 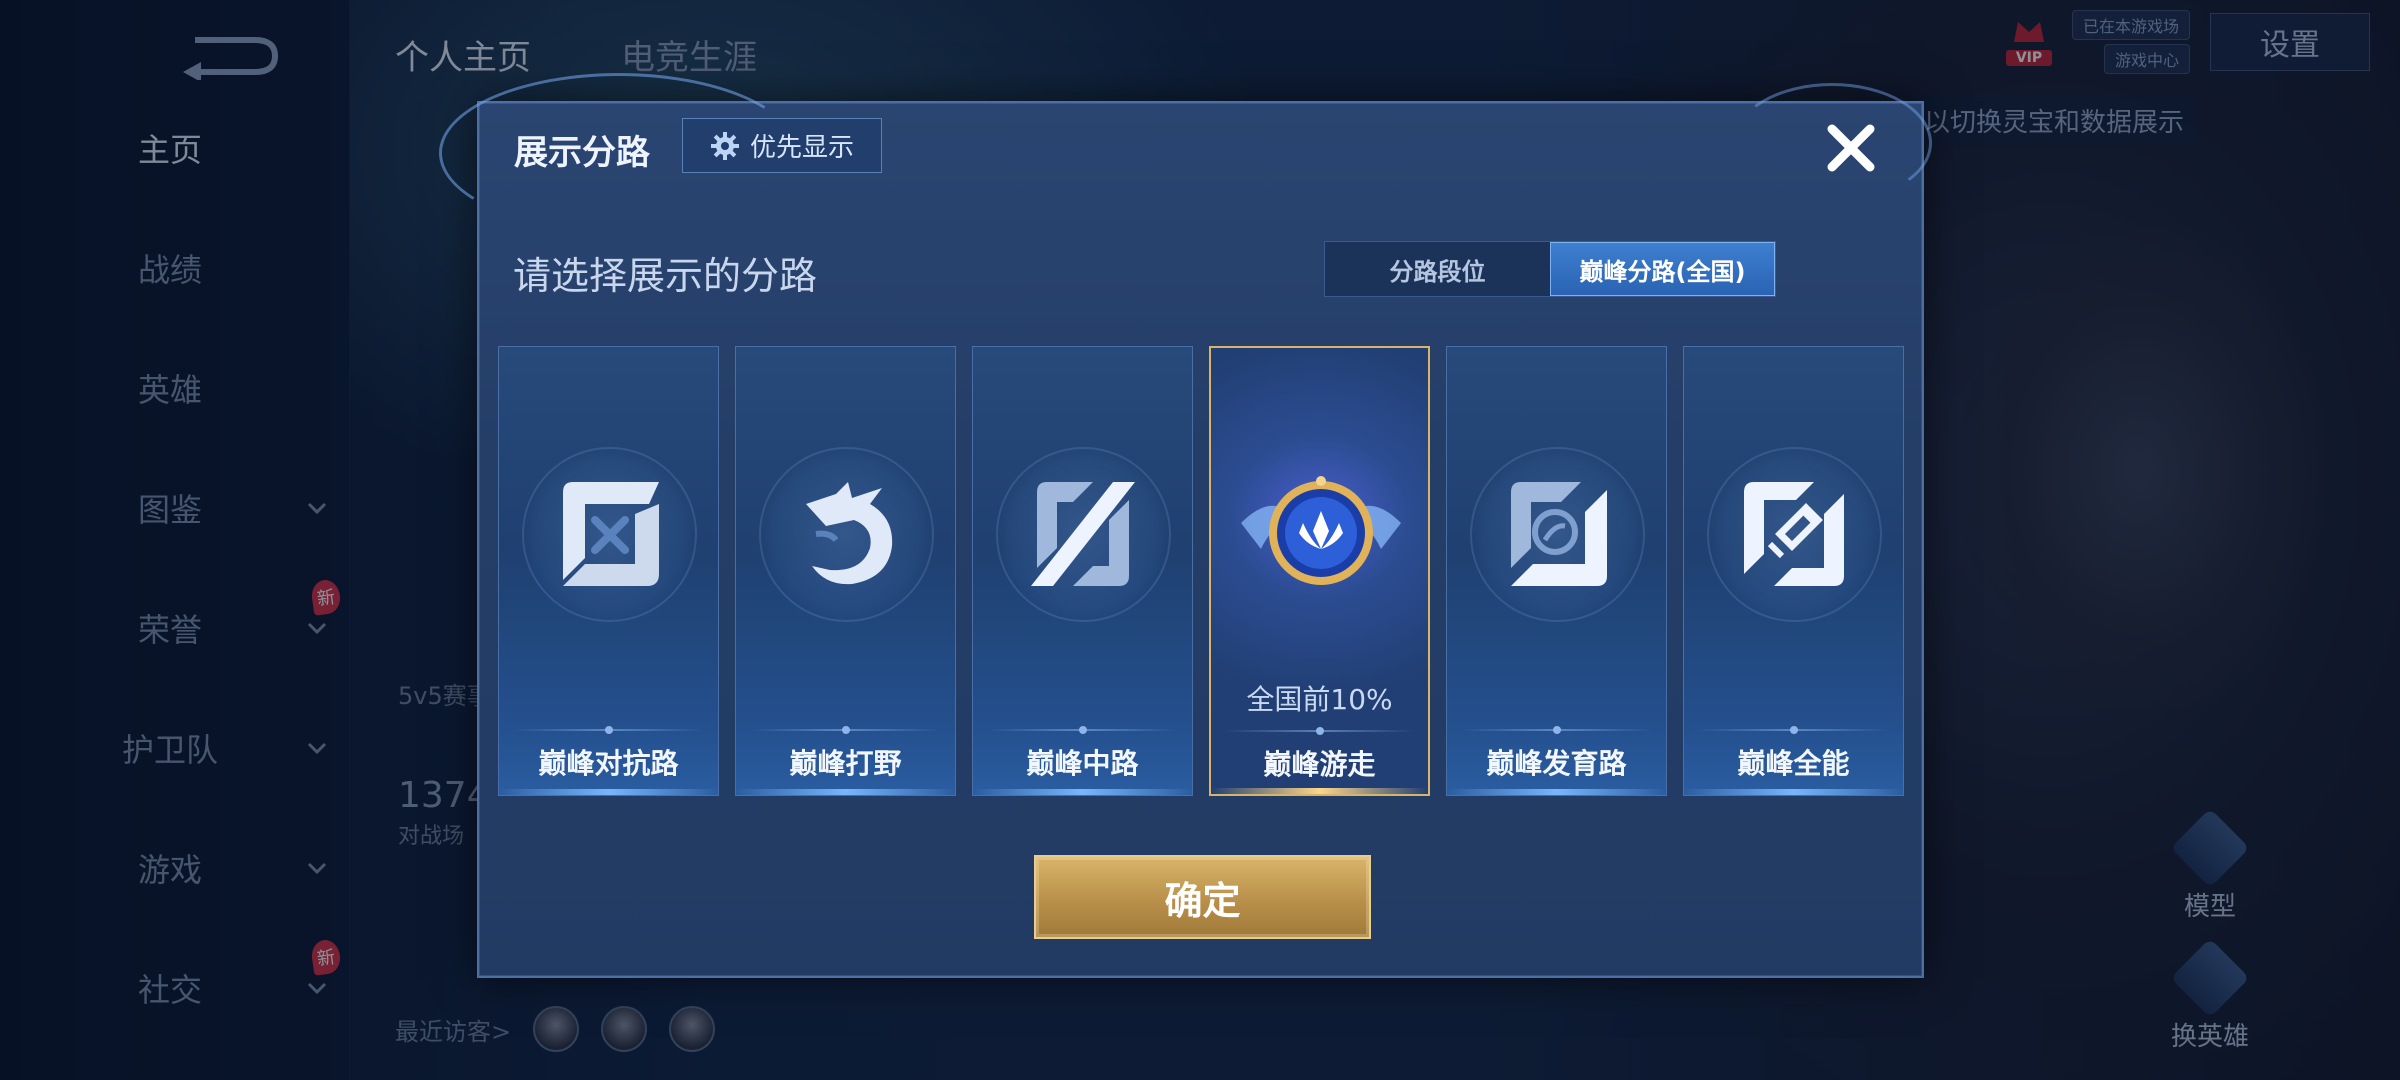 What do you see at coordinates (849, 533) in the screenshot?
I see `dragon-icon` at bounding box center [849, 533].